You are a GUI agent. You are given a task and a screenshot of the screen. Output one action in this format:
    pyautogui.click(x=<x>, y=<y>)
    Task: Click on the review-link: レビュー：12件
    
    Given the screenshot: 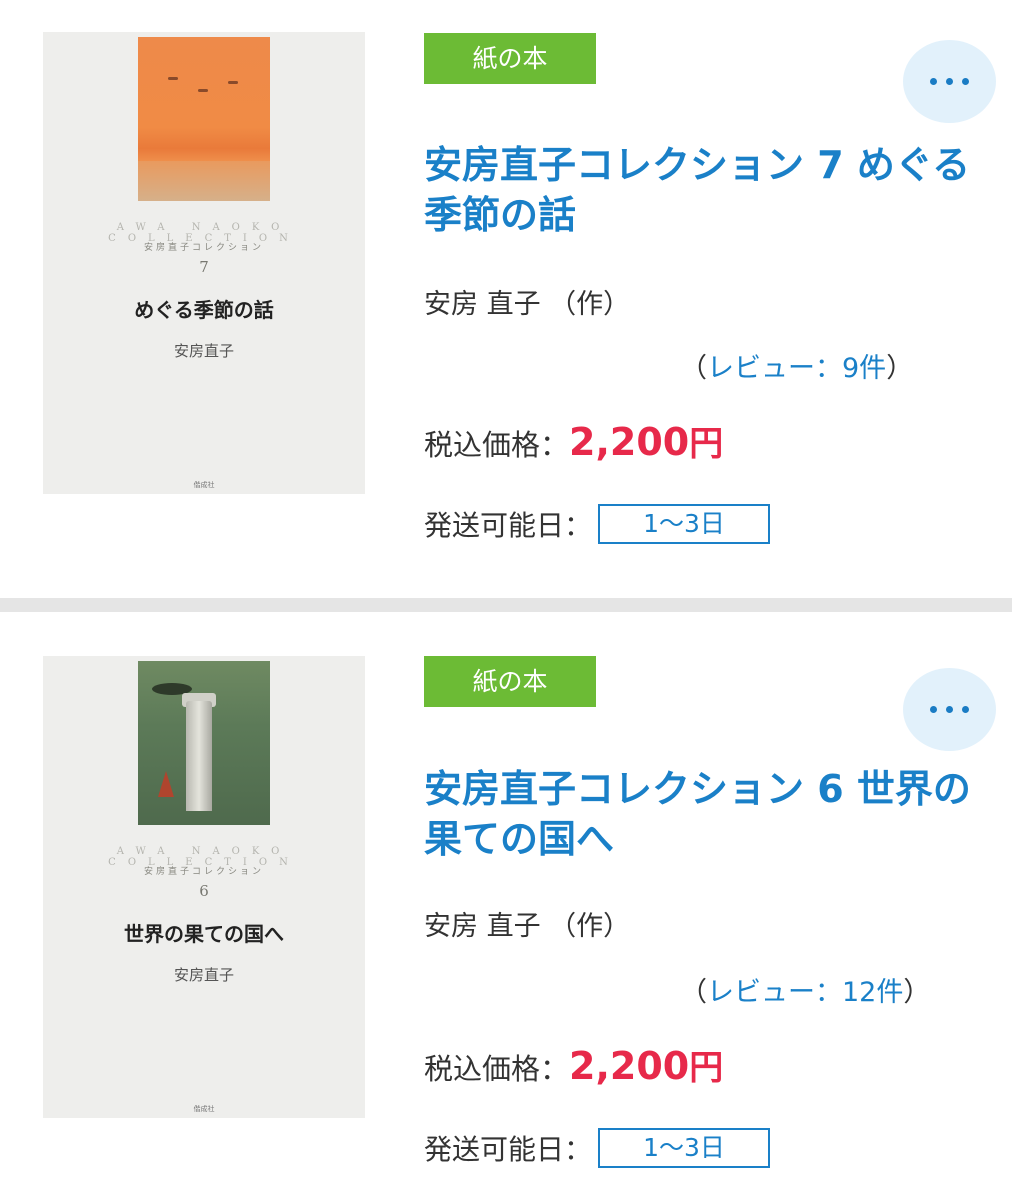 What is the action you would take?
    pyautogui.click(x=805, y=992)
    